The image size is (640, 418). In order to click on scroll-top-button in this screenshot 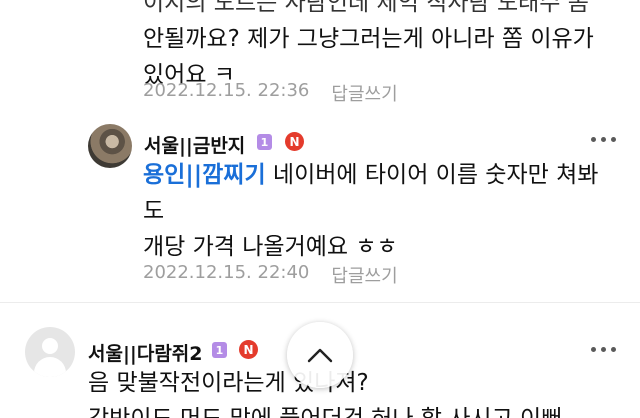, I will do `click(320, 355)`.